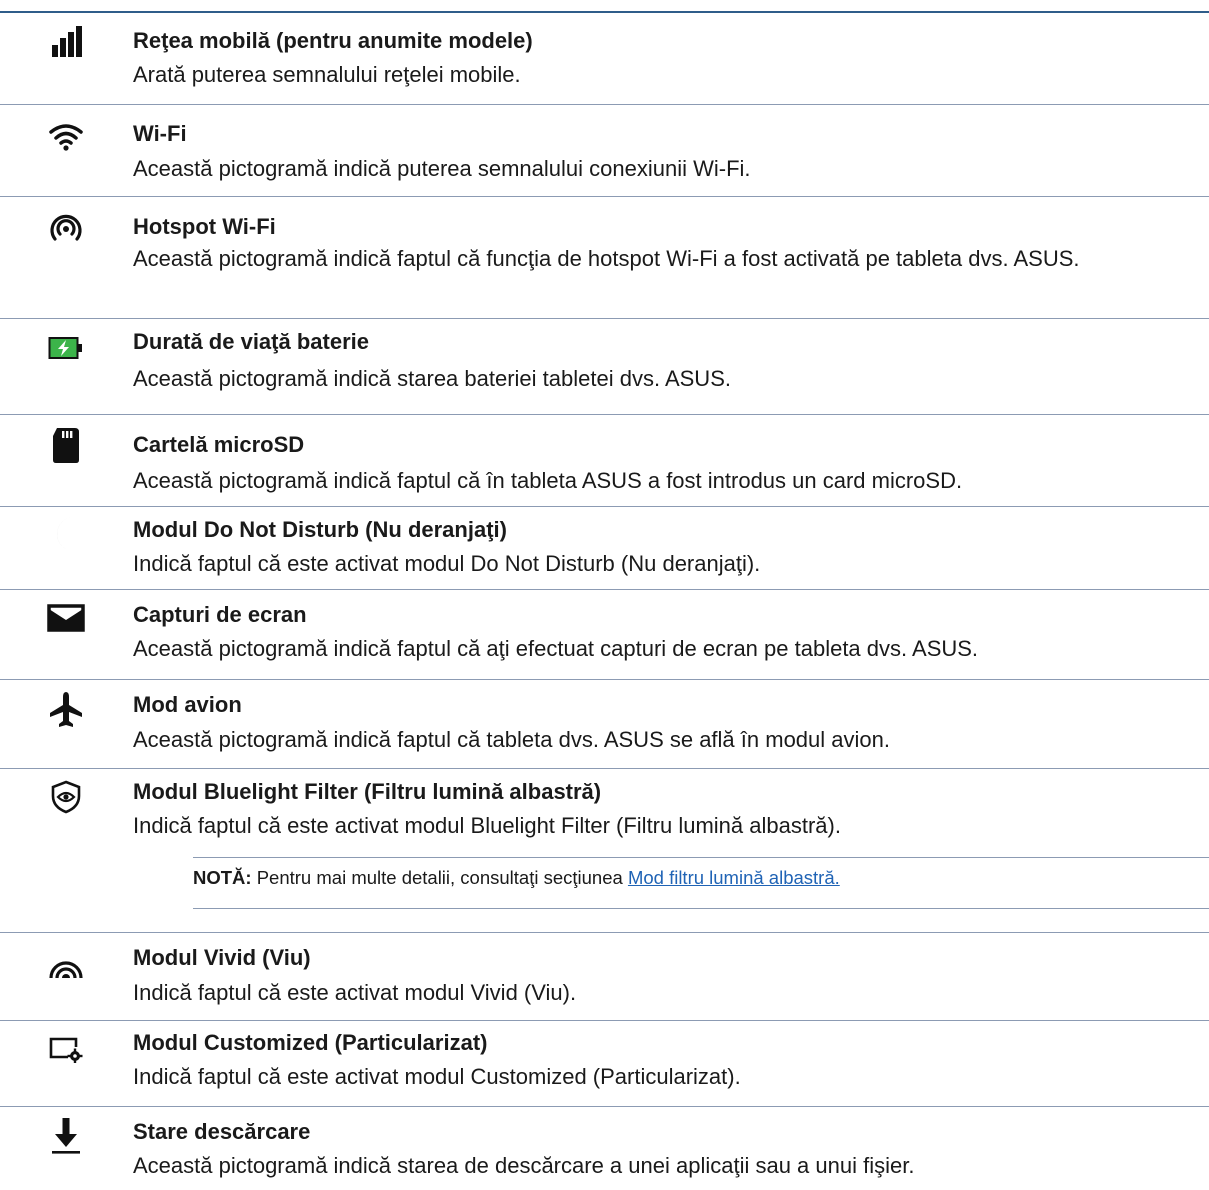  What do you see at coordinates (222, 1131) in the screenshot?
I see `item-title: Stare descărcare` at bounding box center [222, 1131].